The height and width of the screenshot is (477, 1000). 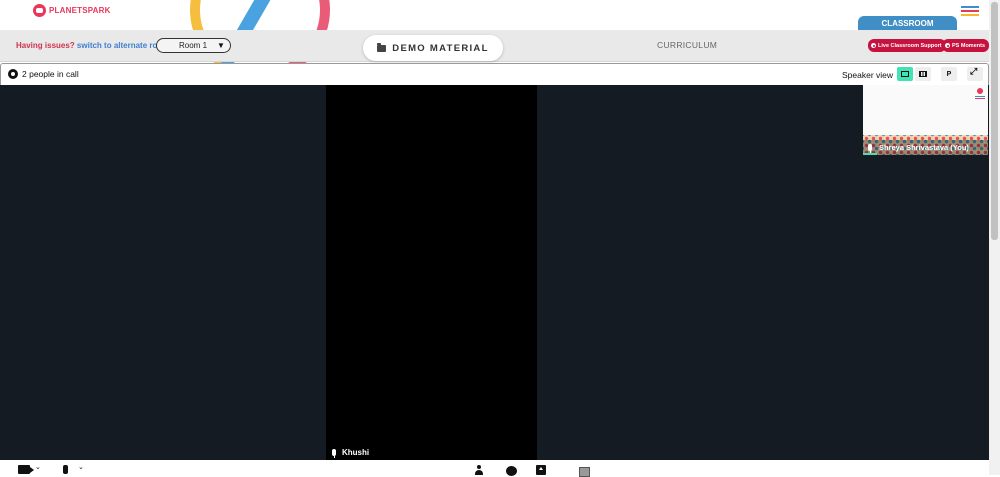 What do you see at coordinates (970, 7) in the screenshot?
I see `menu-line-blue` at bounding box center [970, 7].